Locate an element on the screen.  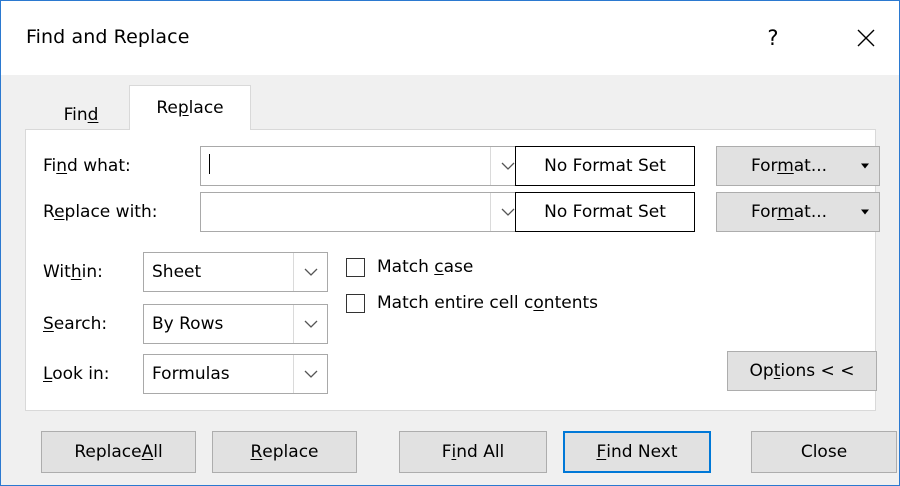
search-label: Search: is located at coordinates (75, 324).